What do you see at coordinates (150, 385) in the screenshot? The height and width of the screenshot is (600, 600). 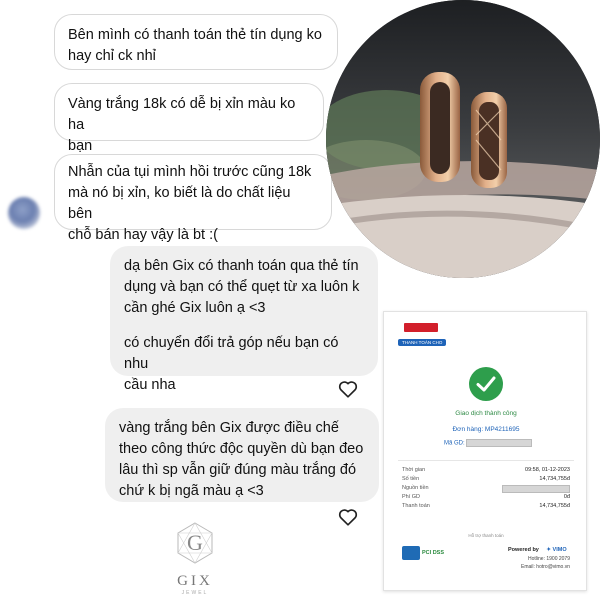 I see `message-line: cầu nha` at bounding box center [150, 385].